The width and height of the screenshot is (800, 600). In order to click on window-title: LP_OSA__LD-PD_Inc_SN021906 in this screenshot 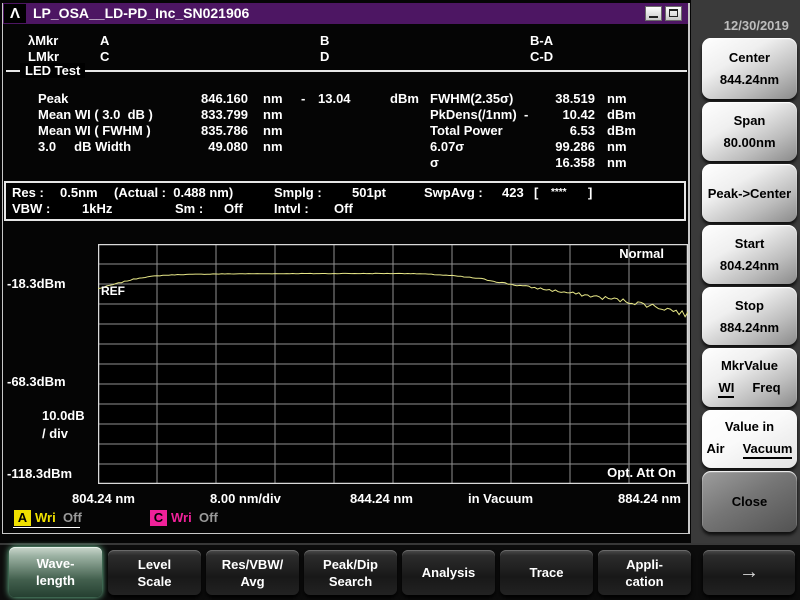, I will do `click(141, 13)`.